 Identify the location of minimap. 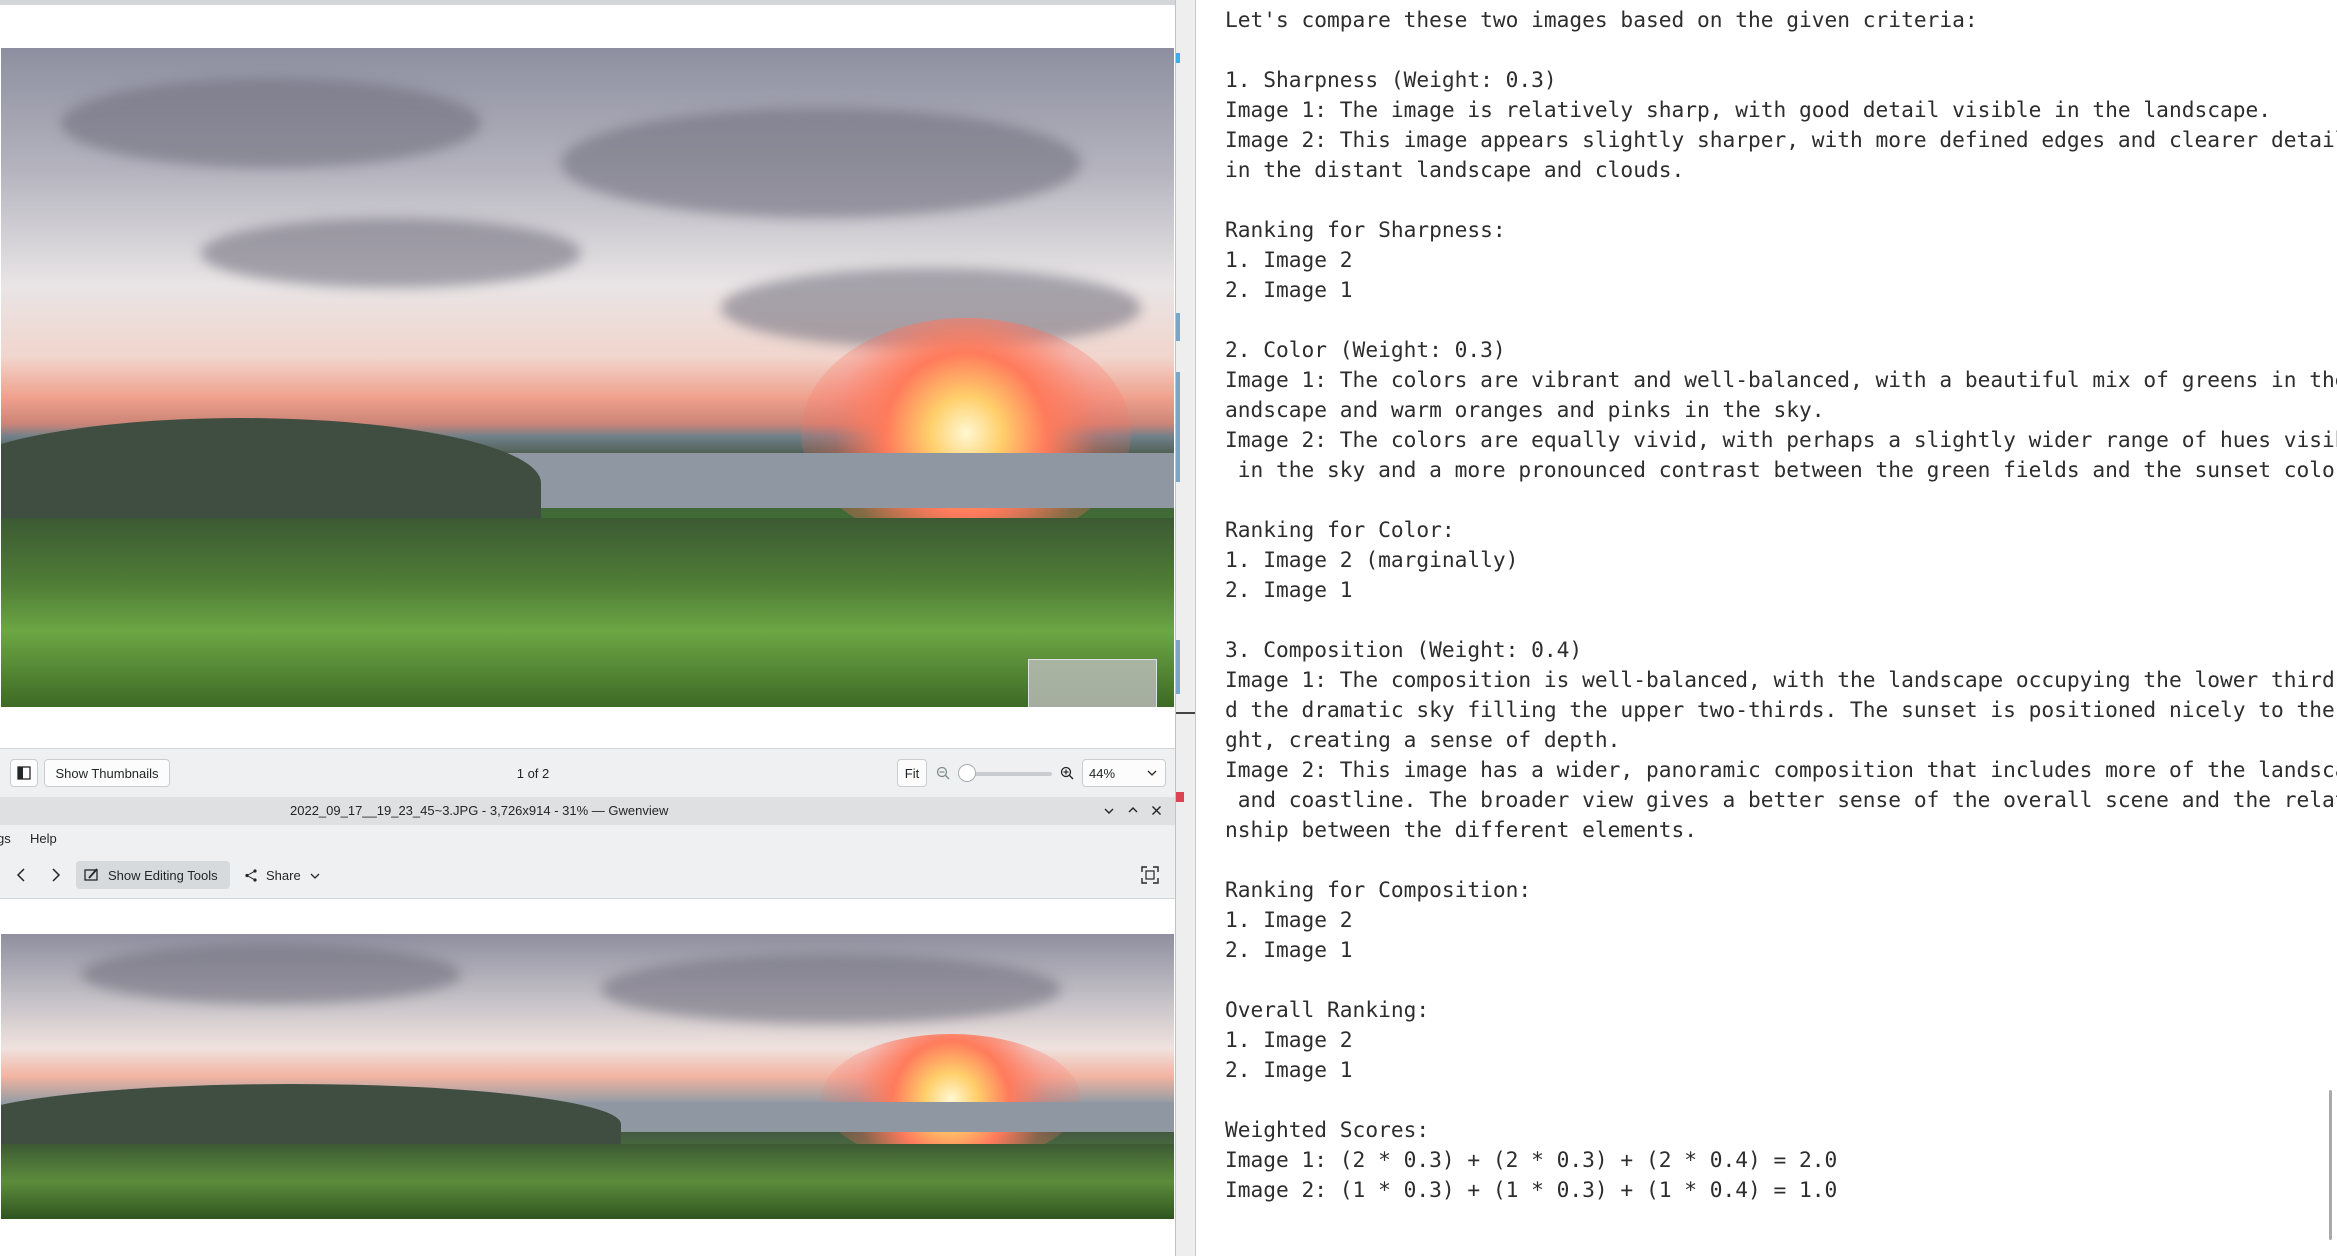
(1092, 683).